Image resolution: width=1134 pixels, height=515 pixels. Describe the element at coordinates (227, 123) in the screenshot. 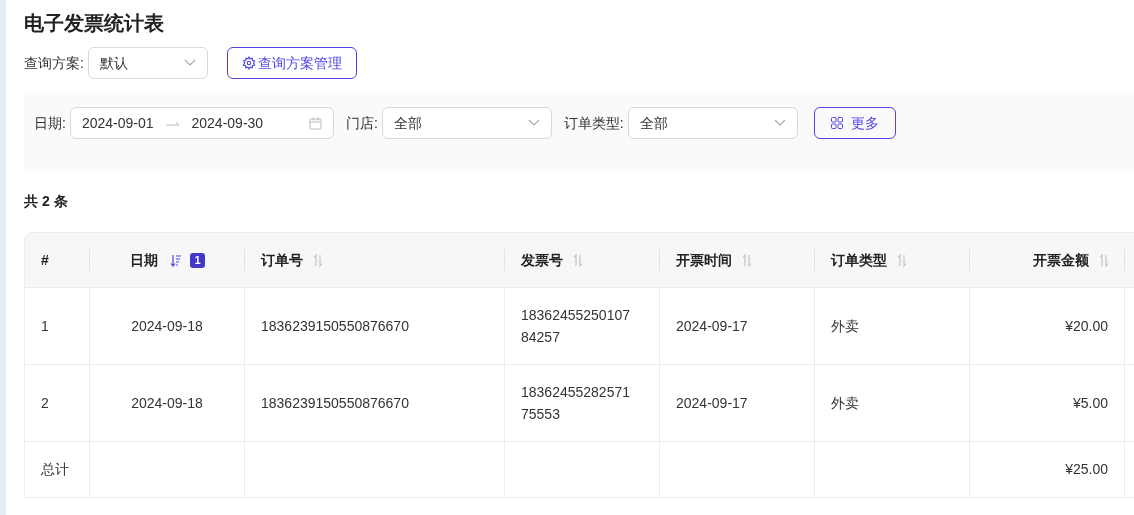

I see `end-date: 2024-09-30` at that location.